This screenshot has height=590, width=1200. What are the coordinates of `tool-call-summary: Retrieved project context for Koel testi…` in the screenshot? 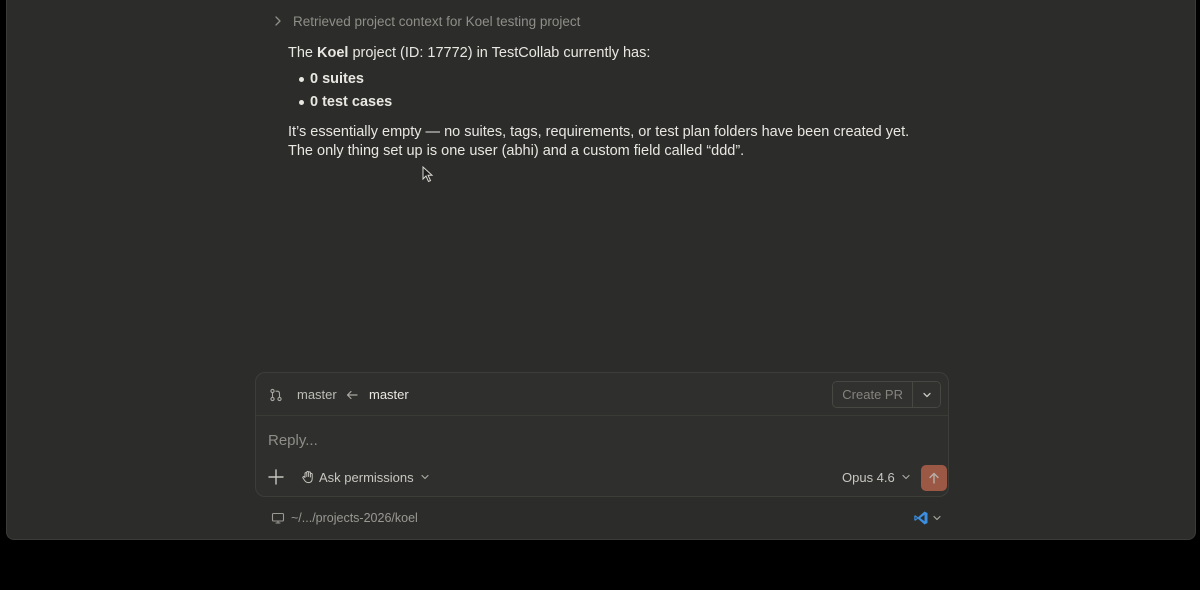 It's located at (425, 21).